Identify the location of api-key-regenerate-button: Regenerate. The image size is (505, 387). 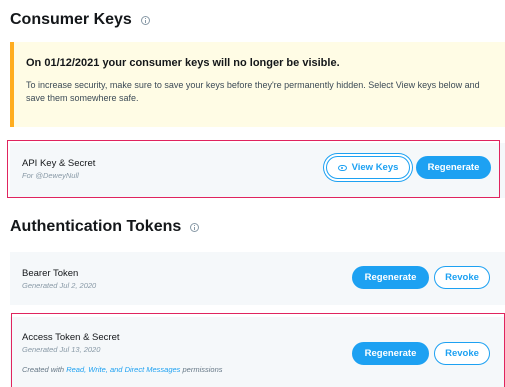
(453, 167).